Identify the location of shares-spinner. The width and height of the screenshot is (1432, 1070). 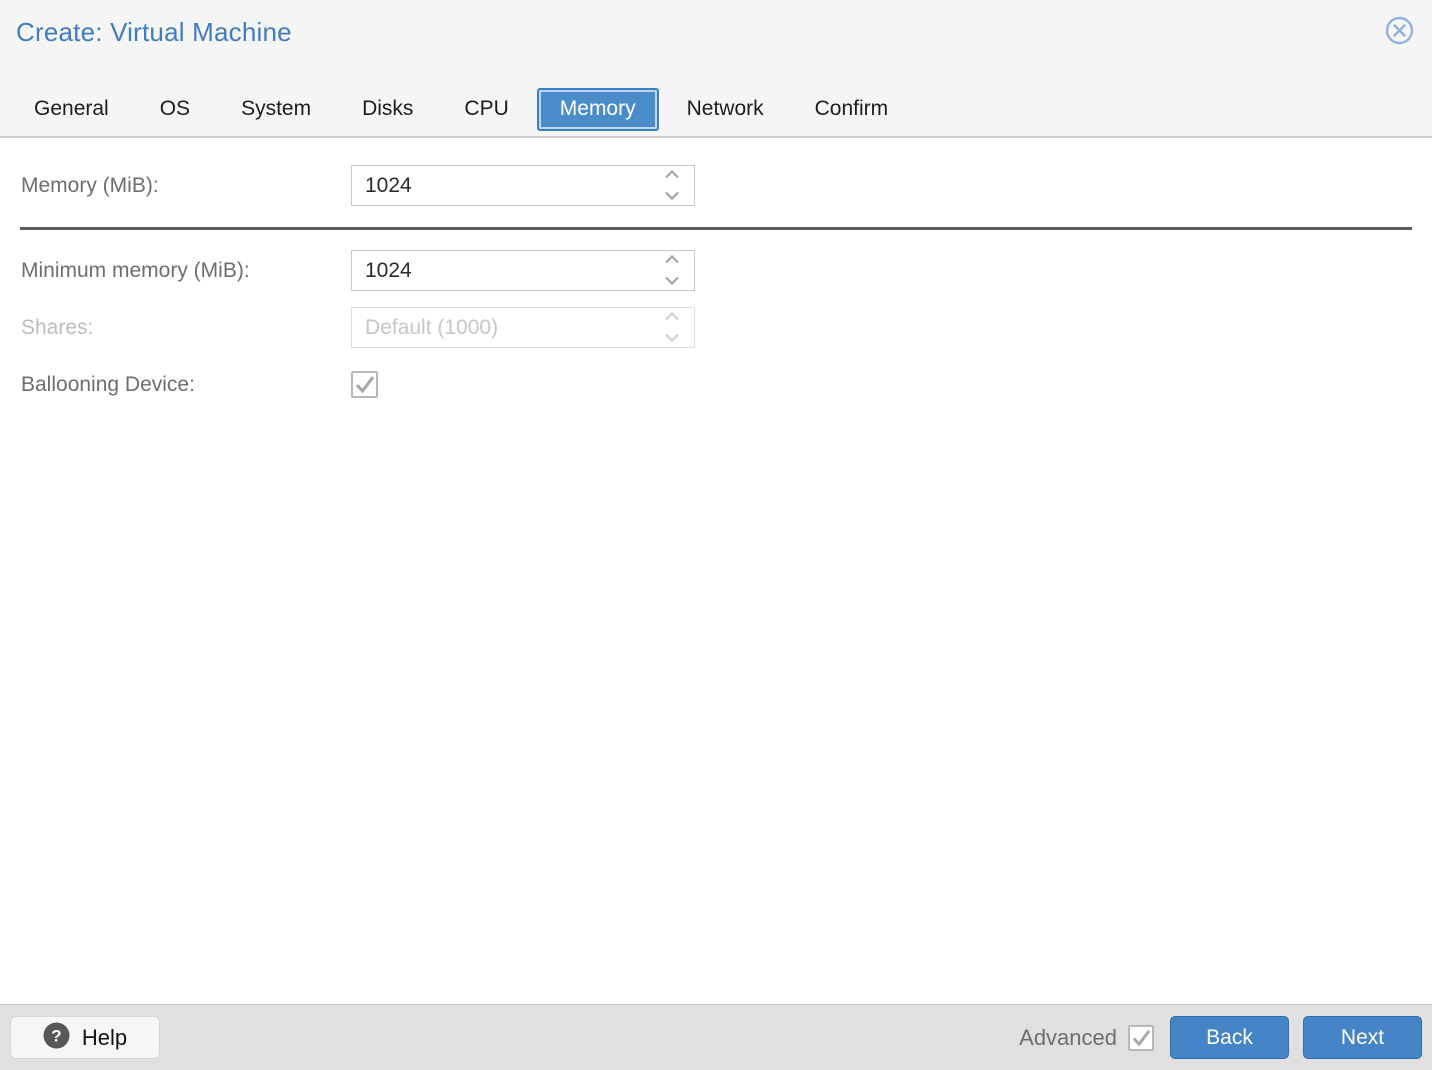
(523, 327).